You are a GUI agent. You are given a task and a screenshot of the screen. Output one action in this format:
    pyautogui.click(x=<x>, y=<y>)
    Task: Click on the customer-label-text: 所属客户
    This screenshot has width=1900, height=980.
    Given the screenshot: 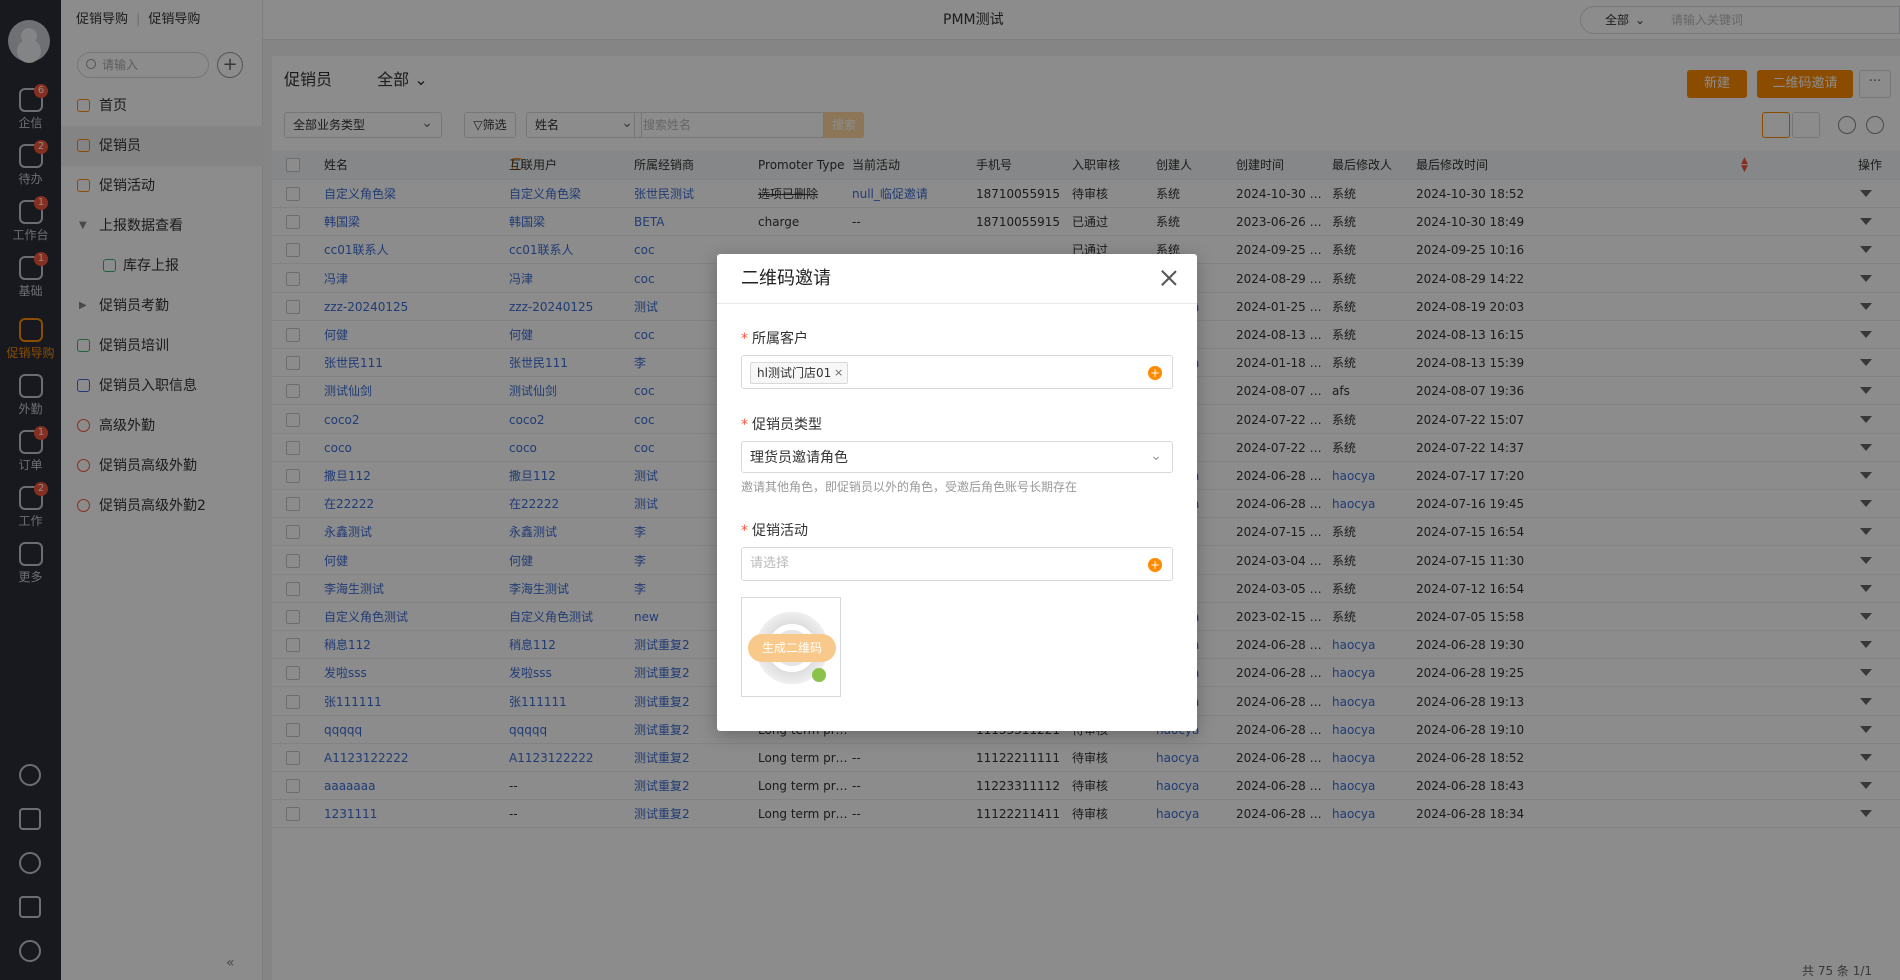 What is the action you would take?
    pyautogui.click(x=780, y=339)
    